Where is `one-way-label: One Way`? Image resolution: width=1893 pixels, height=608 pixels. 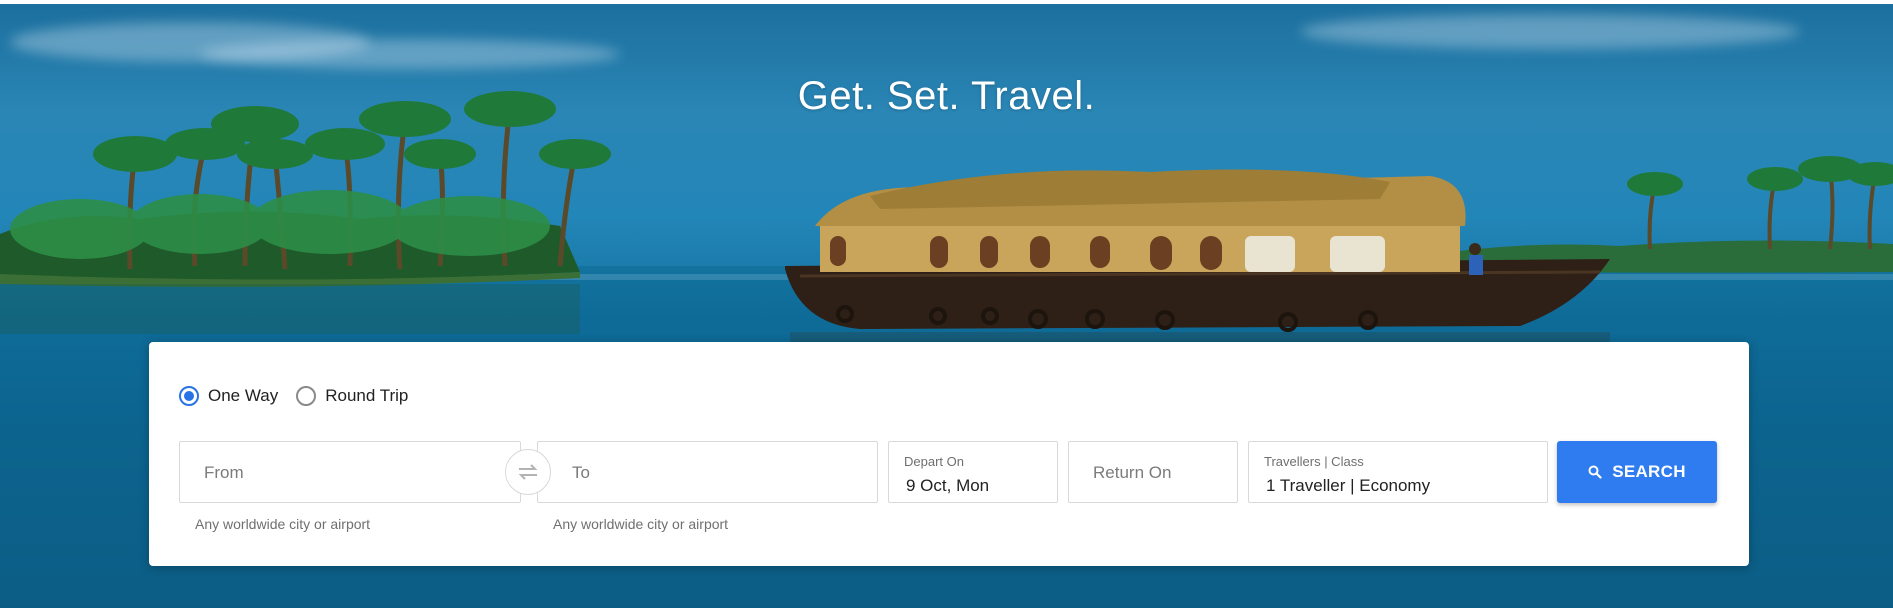 one-way-label: One Way is located at coordinates (243, 395).